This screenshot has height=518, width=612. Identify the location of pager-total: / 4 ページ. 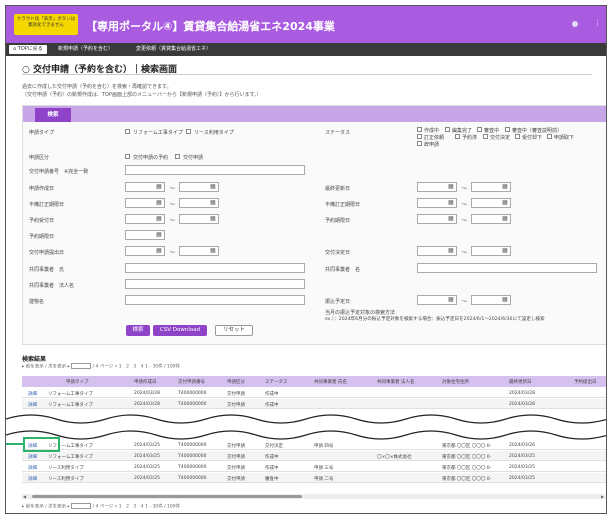
(103, 367).